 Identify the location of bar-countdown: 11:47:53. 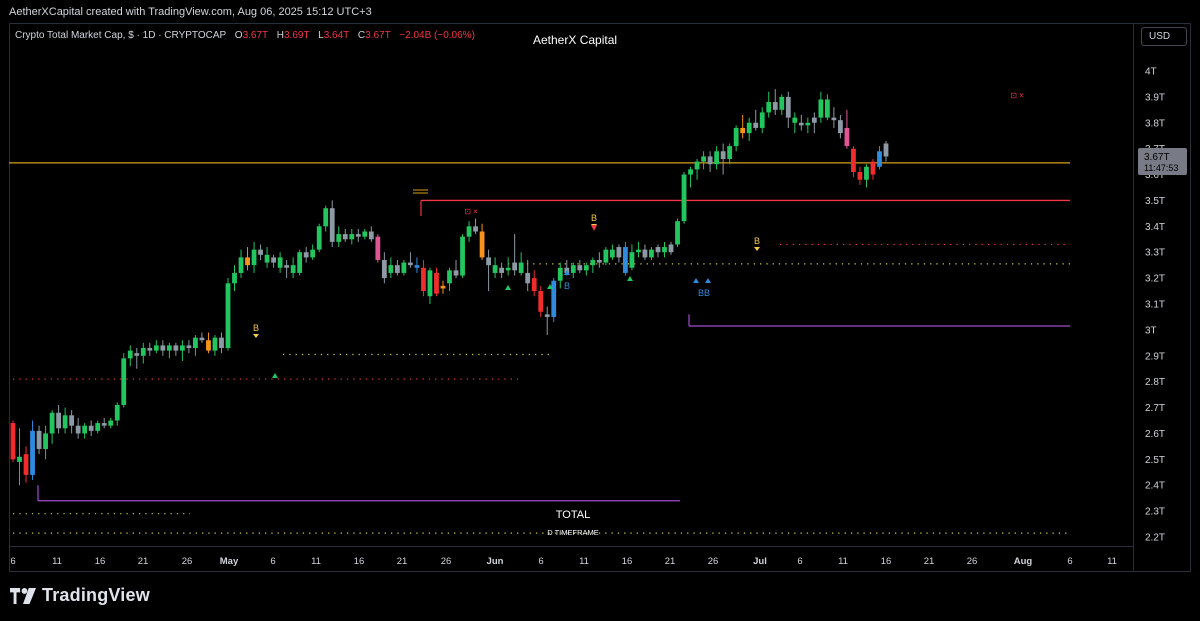
(1161, 168).